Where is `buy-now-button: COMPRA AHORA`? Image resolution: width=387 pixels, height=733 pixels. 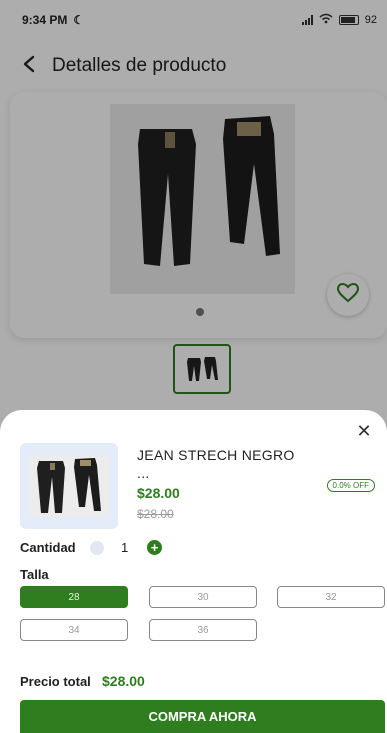
buy-now-button: COMPRA AHORA is located at coordinates (202, 716).